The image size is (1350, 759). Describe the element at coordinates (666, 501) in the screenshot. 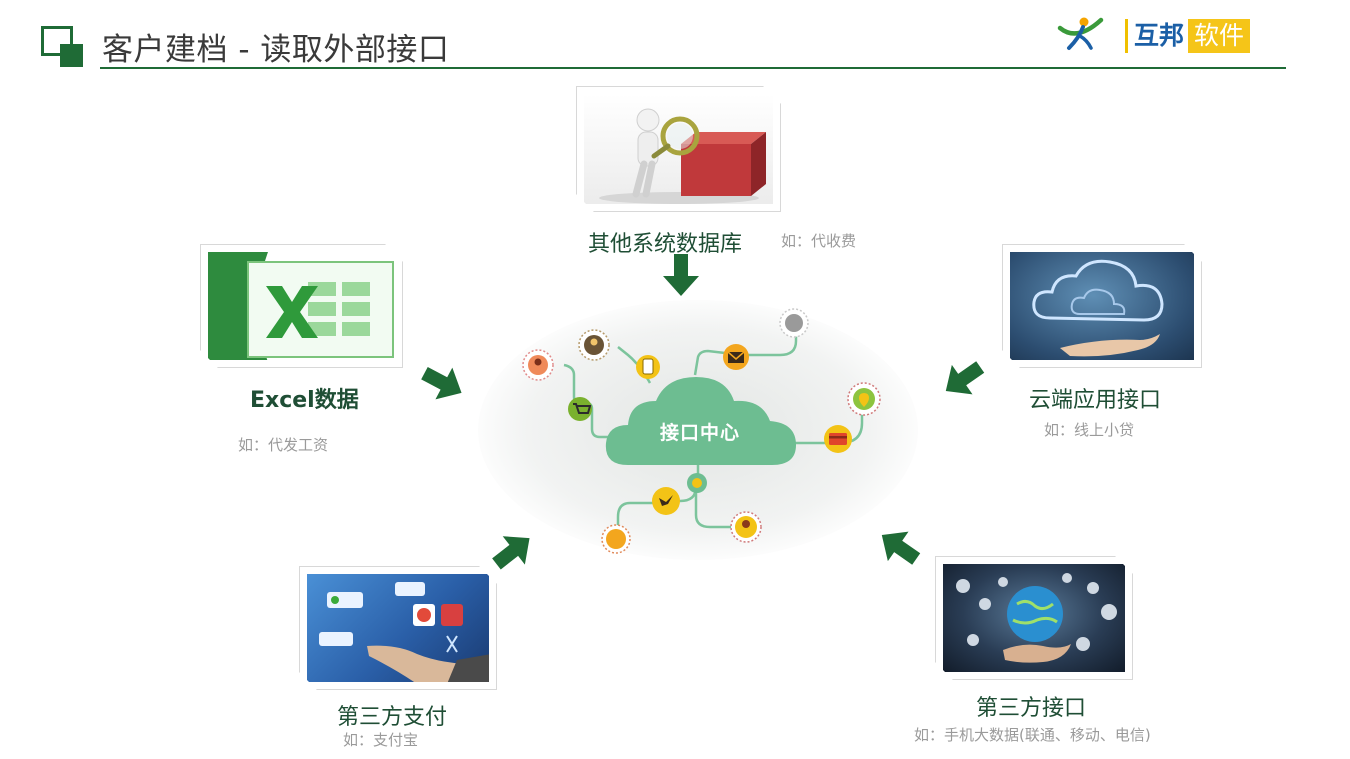

I see `hub-node-bird-icon` at that location.